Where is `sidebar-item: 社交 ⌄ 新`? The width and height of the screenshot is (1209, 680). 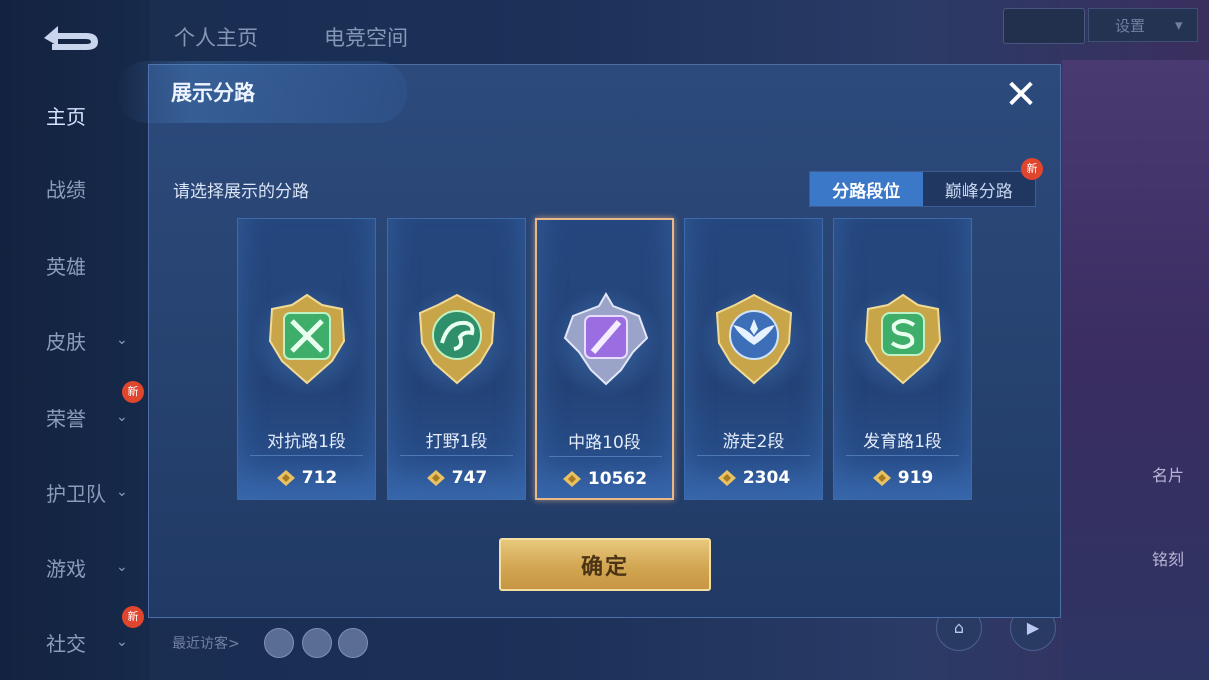
sidebar-item: 社交 ⌄ 新 is located at coordinates (75, 634).